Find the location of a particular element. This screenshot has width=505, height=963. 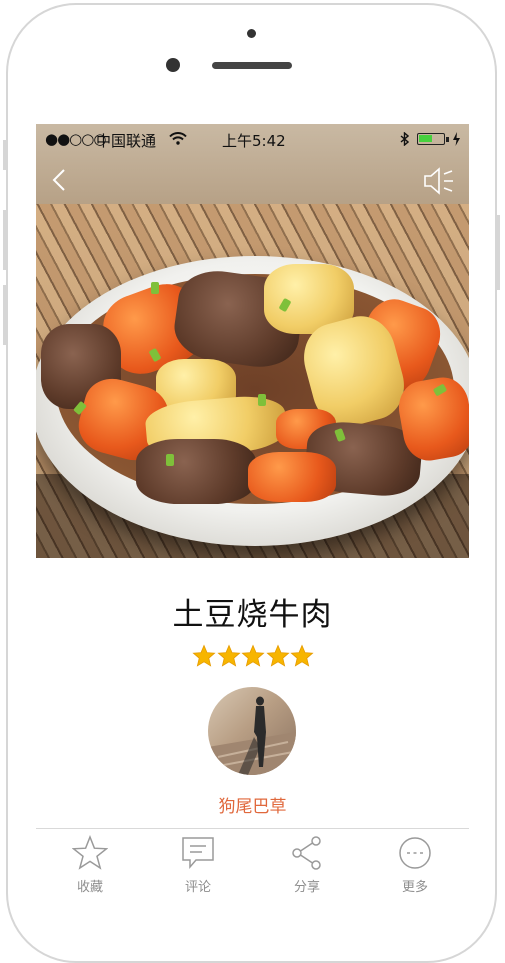

clock: 上午5:42 is located at coordinates (254, 141).